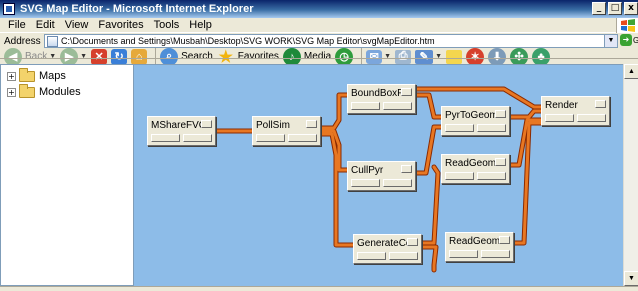 Image resolution: width=638 pixels, height=291 pixels. I want to click on favorites-button: ★ Favorites, so click(248, 57).